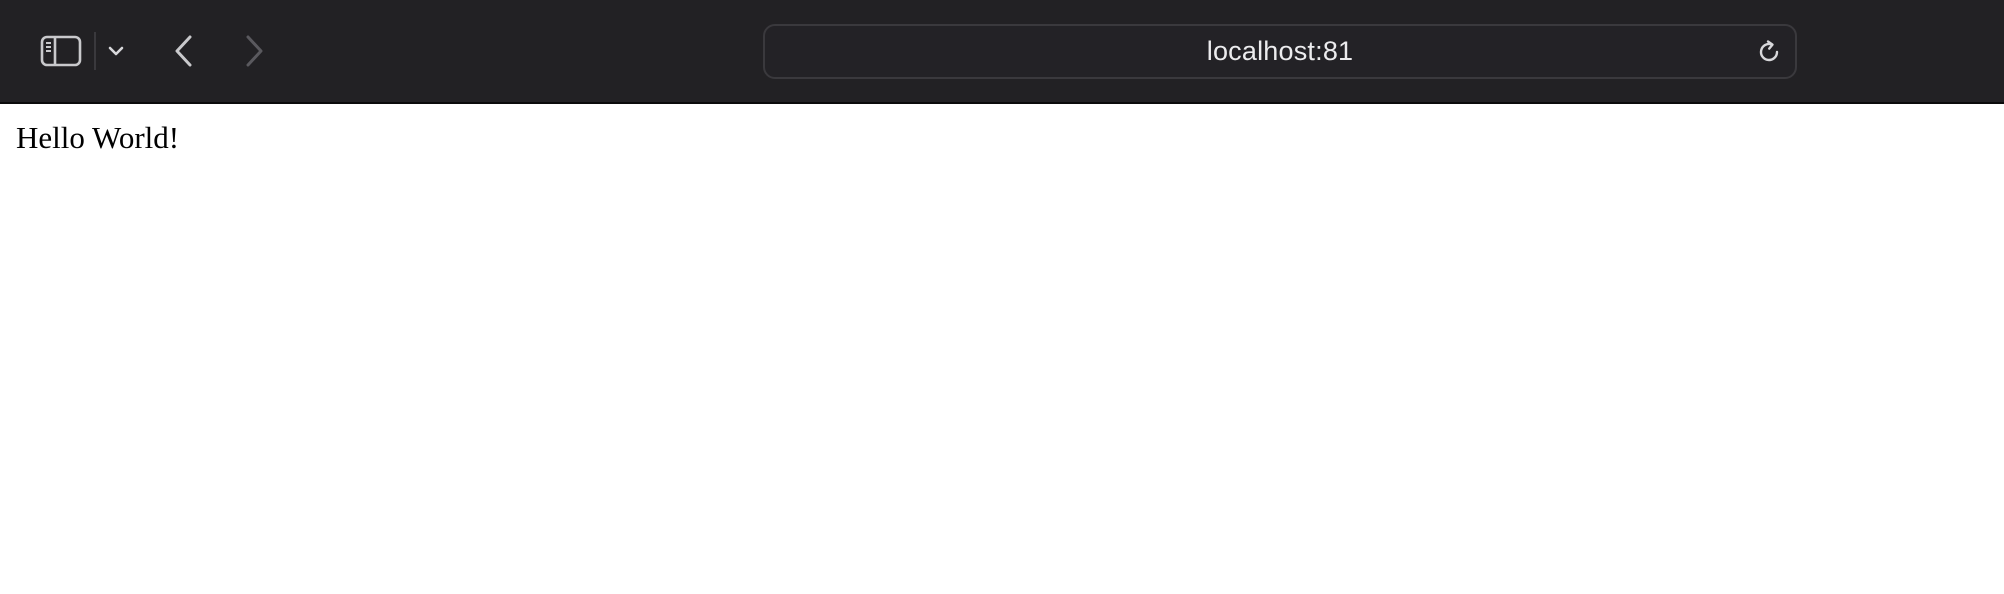 This screenshot has height=594, width=2004. Describe the element at coordinates (95, 51) in the screenshot. I see `toolbar-divider` at that location.